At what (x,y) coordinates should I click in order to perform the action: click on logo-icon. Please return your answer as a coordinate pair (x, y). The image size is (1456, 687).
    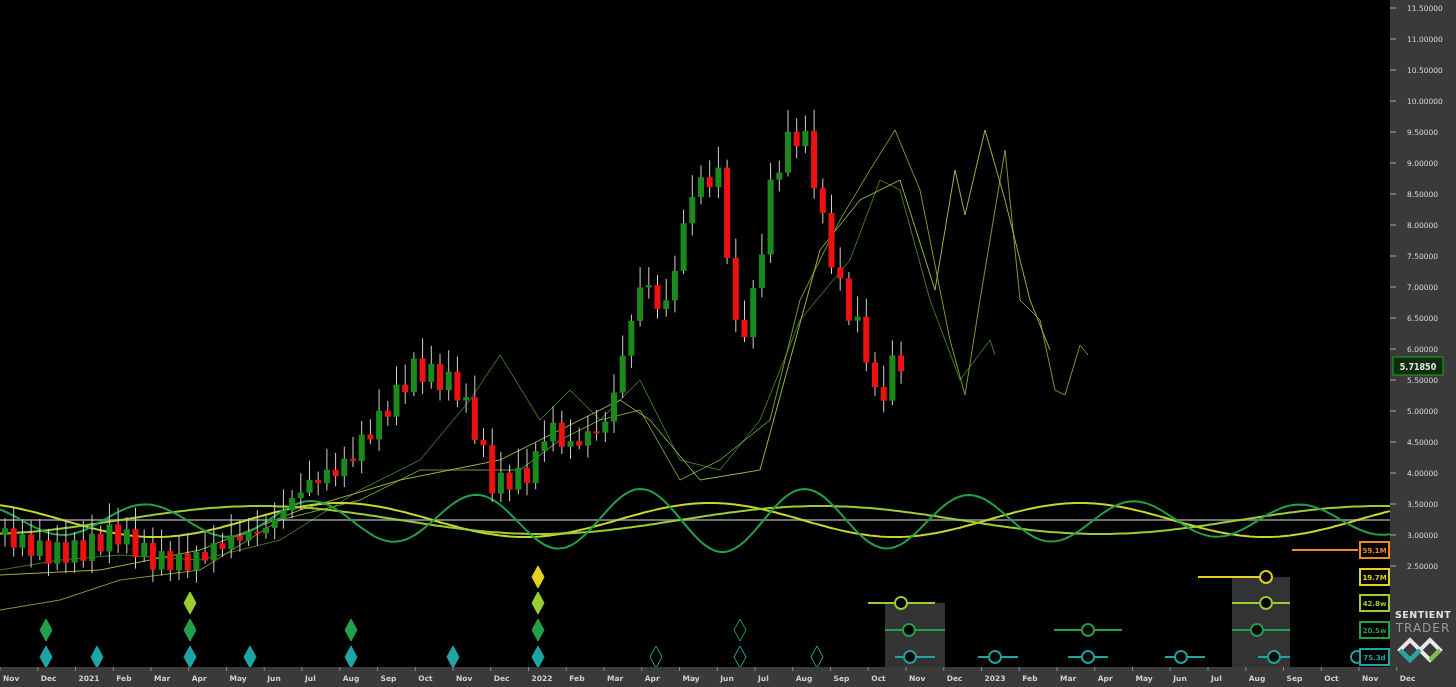
    Looking at the image, I should click on (1420, 650).